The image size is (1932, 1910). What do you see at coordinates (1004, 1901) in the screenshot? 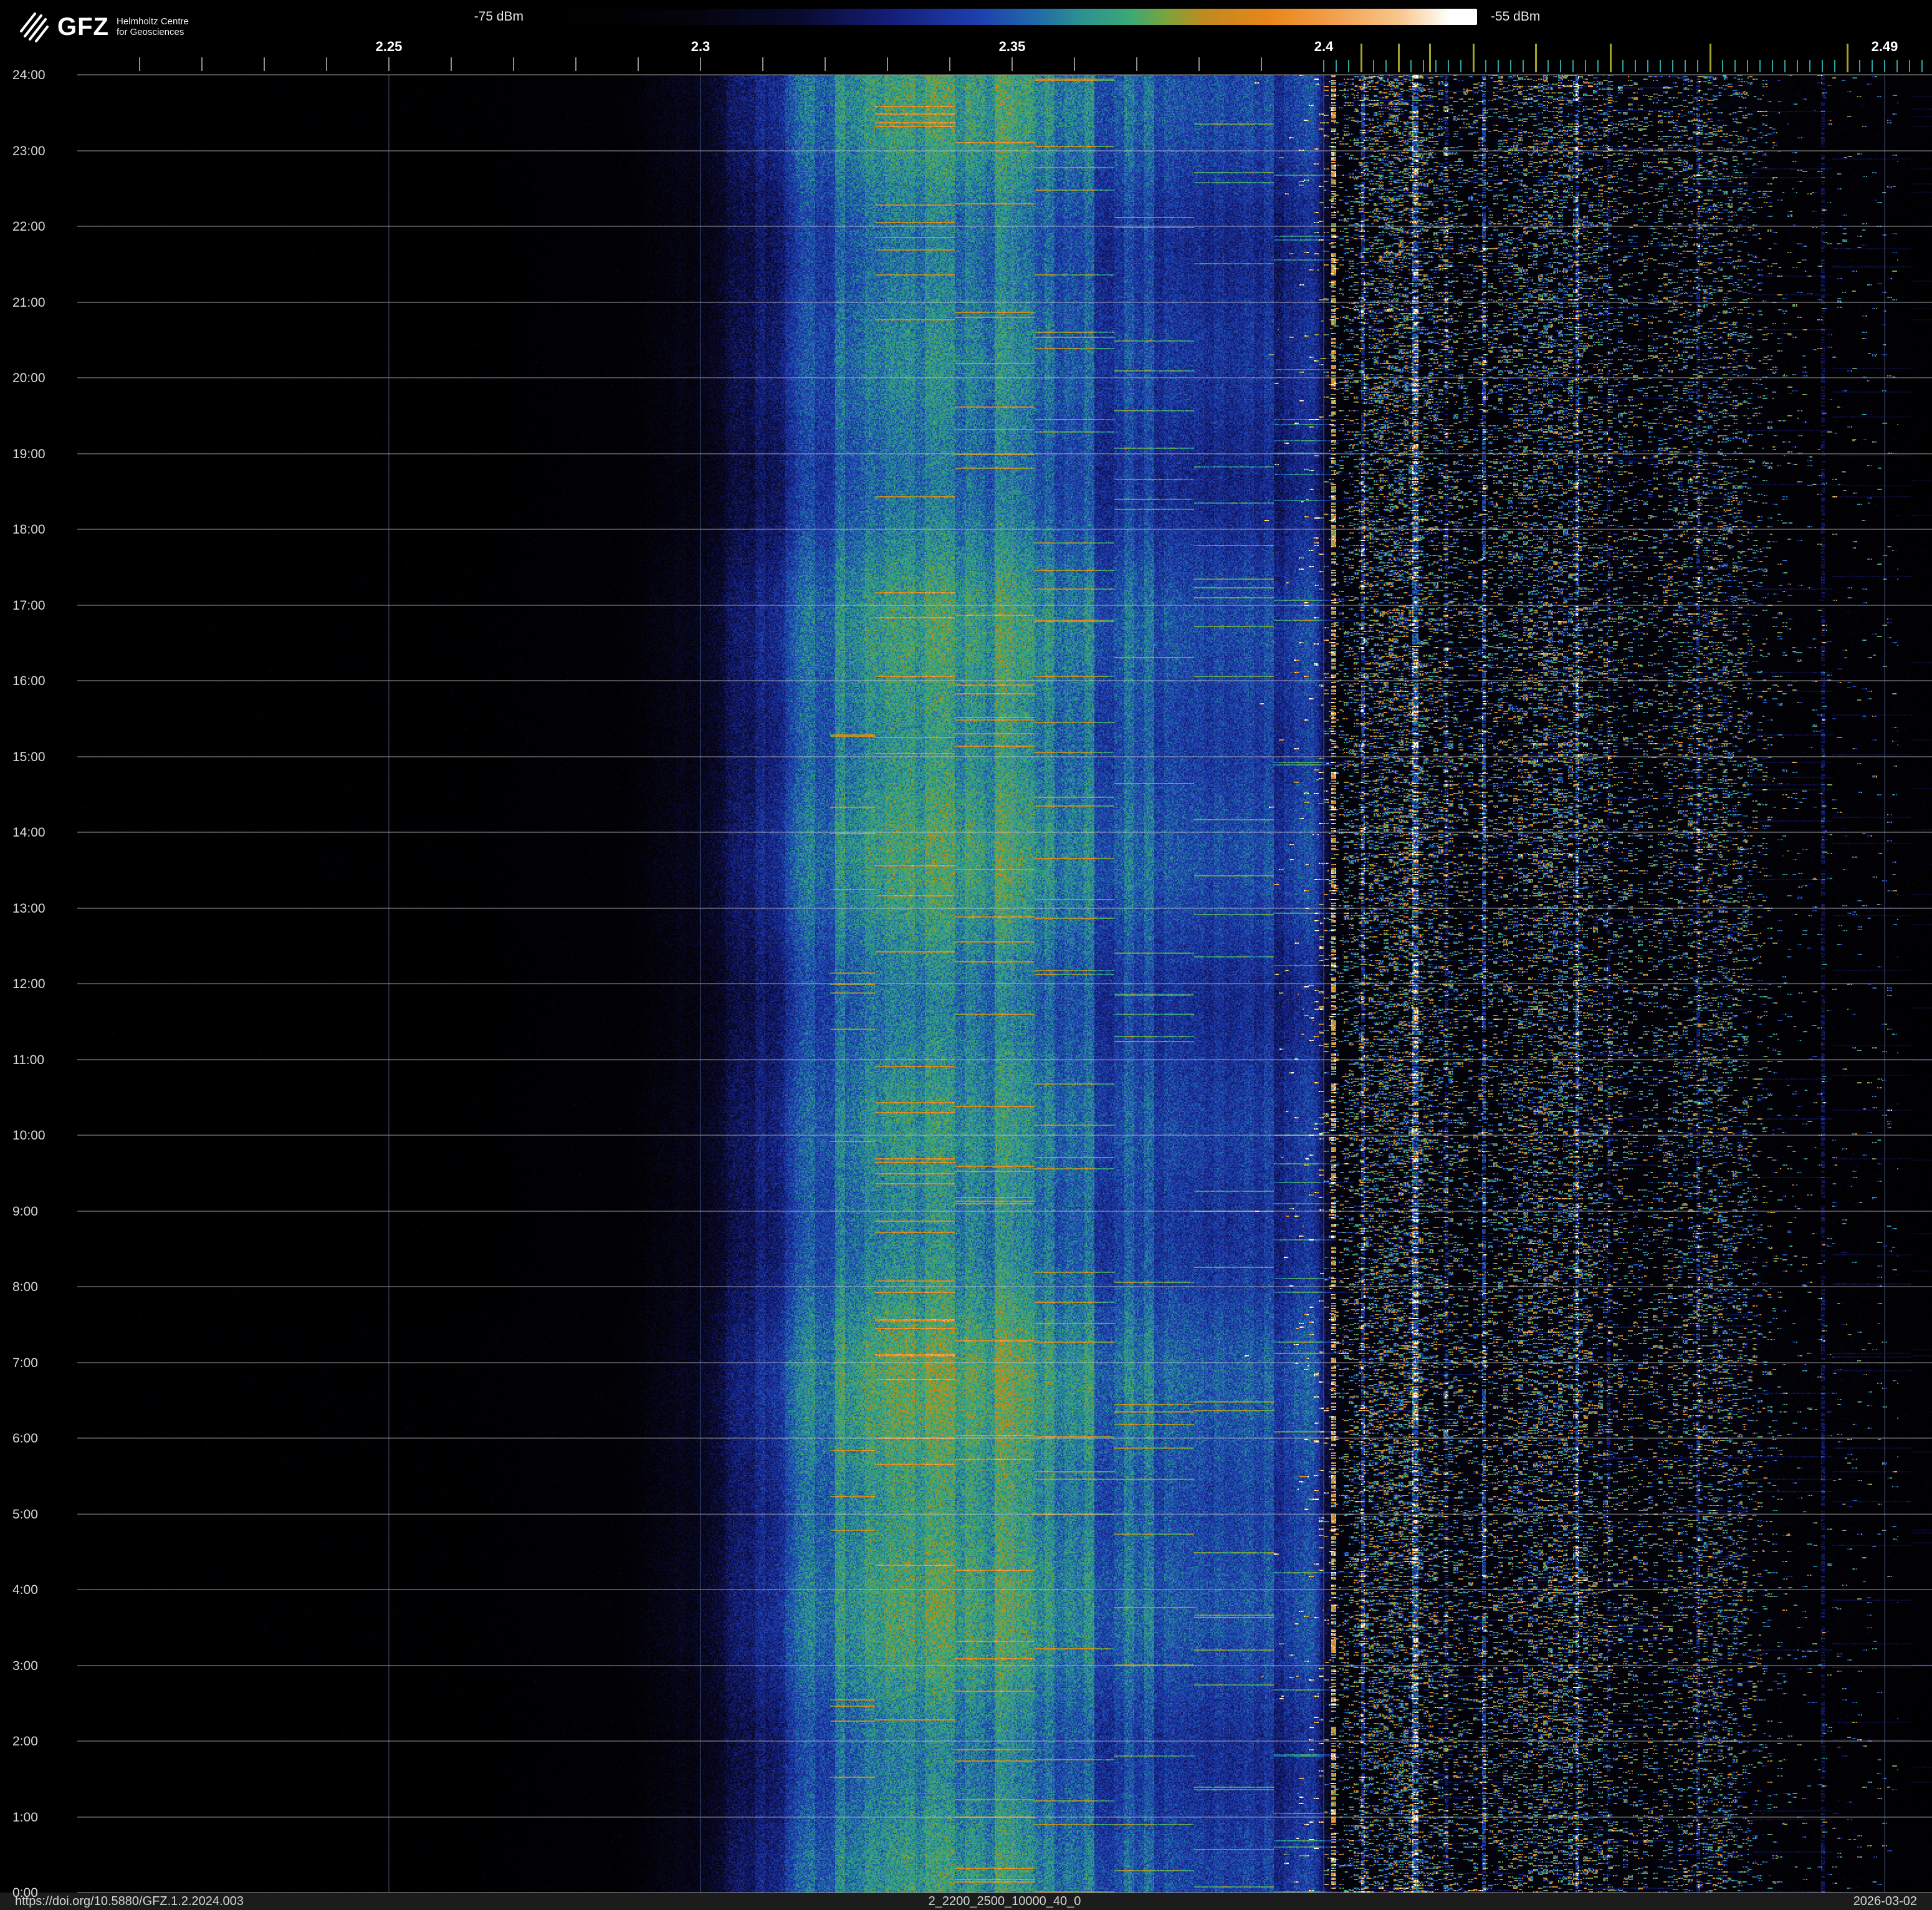
I see `filename-text: 2_2200_2500_10000_40_0` at bounding box center [1004, 1901].